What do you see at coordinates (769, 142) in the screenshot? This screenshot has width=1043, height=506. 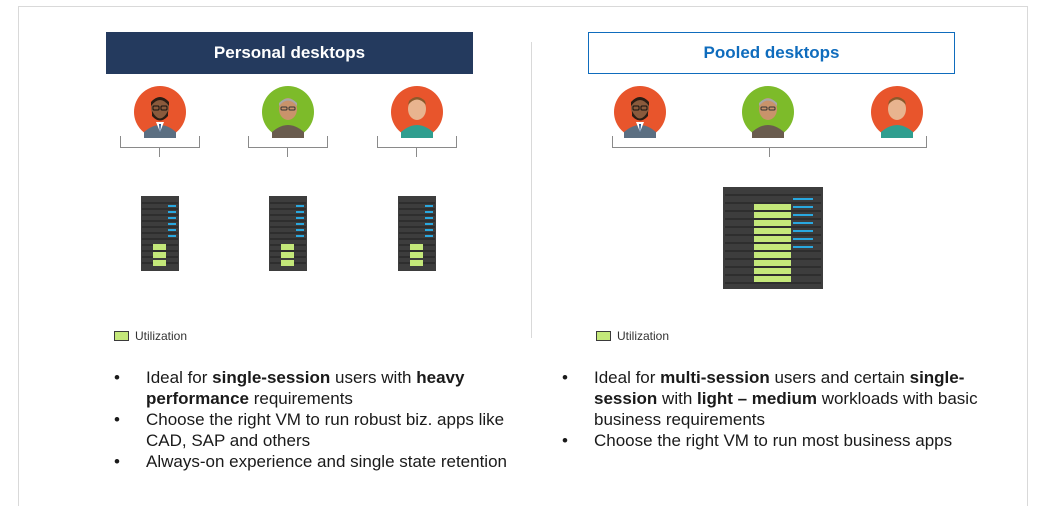 I see `connector-bracket-pooled` at bounding box center [769, 142].